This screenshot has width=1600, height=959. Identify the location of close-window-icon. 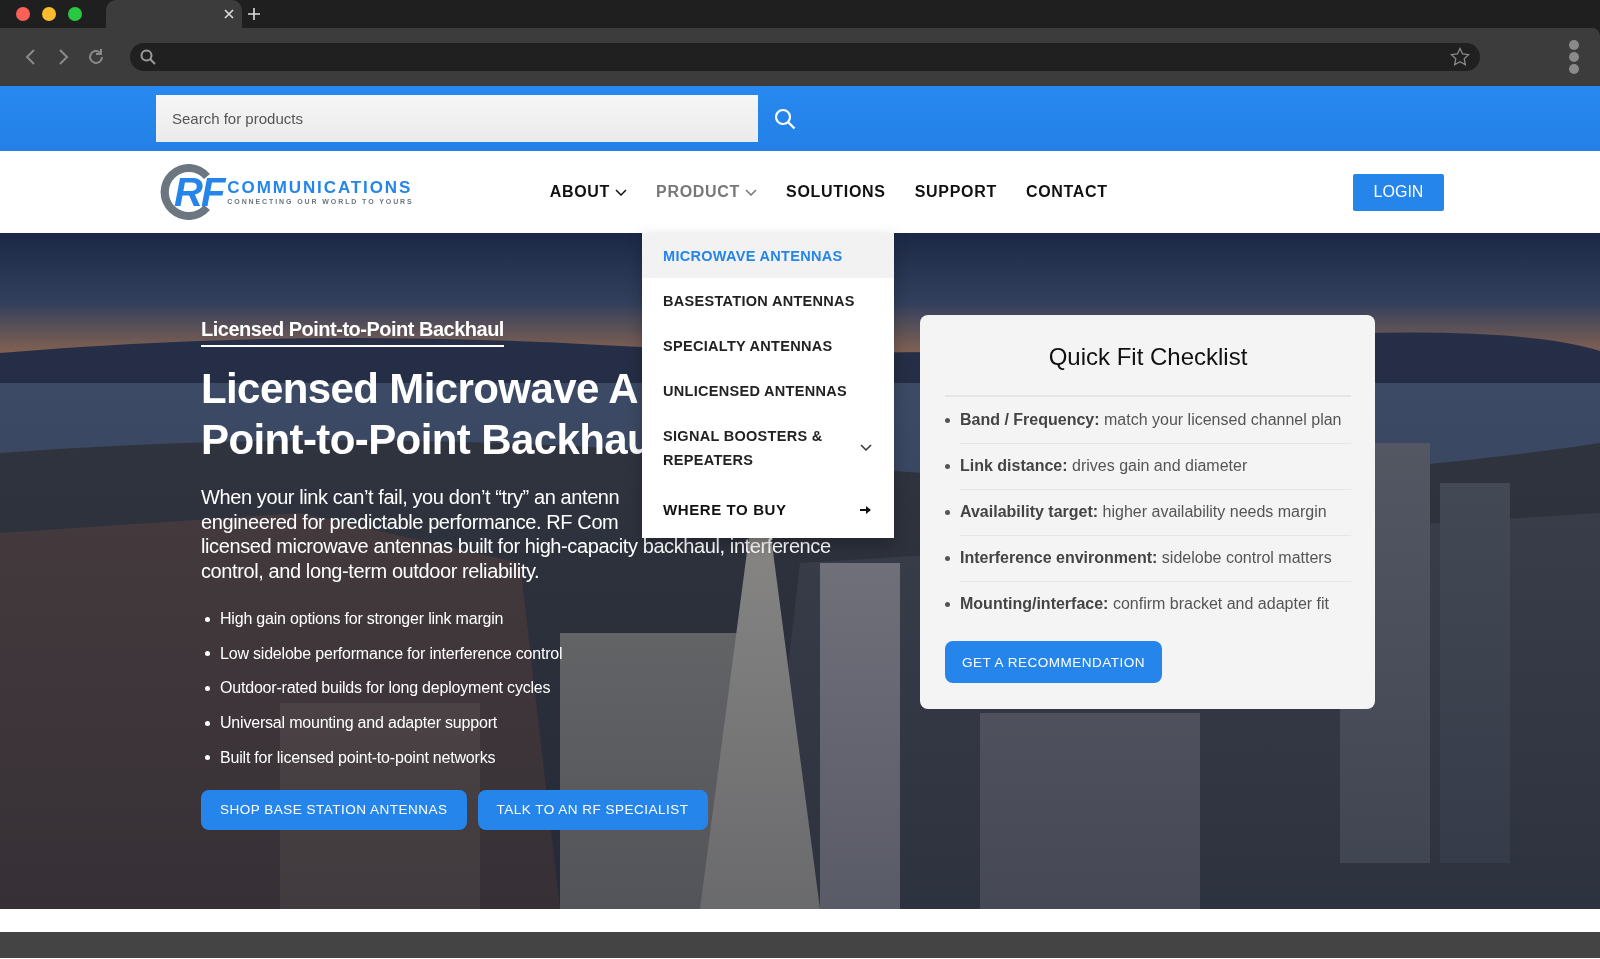
(23, 14).